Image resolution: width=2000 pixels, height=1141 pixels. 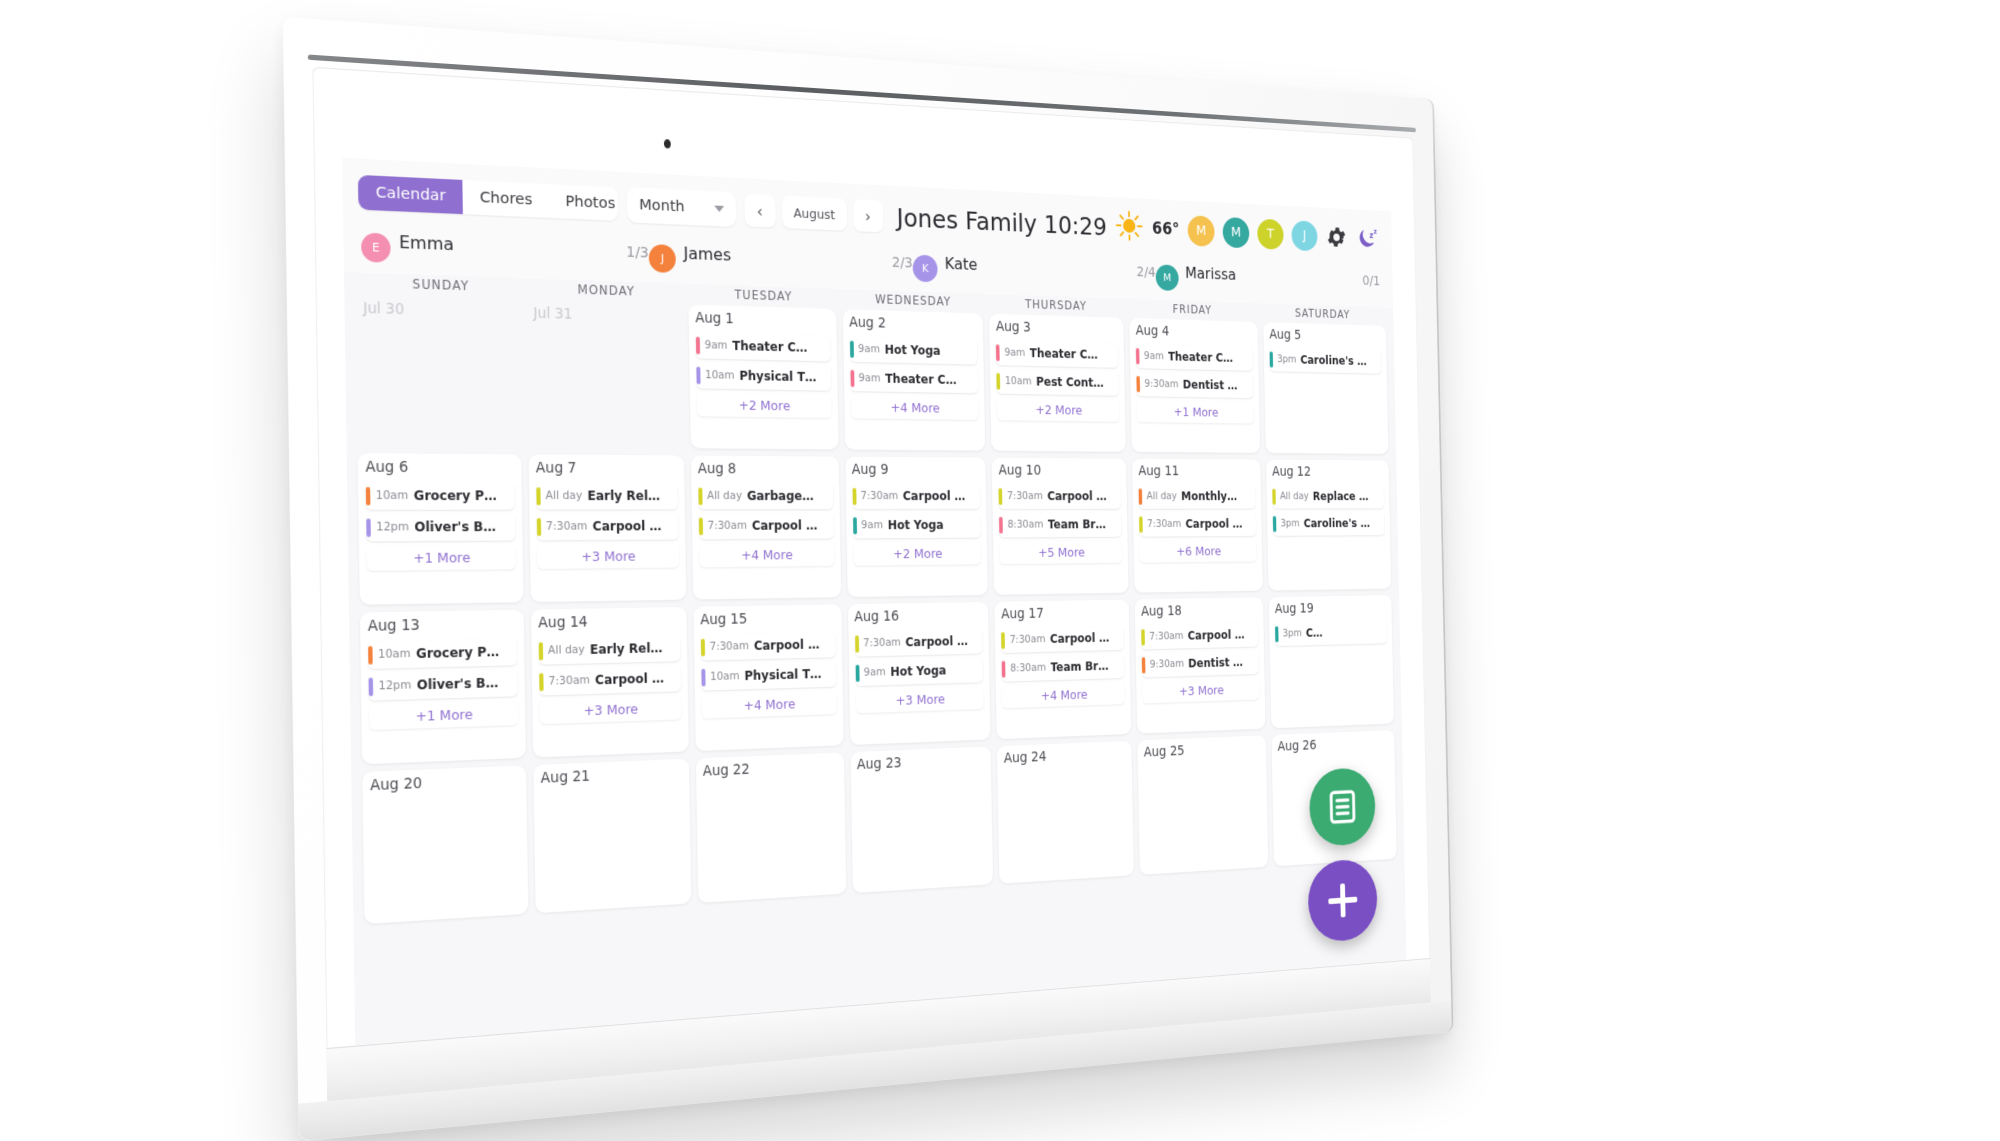 What do you see at coordinates (1035, 272) in the screenshot?
I see `member-kate: K Kate 2/4` at bounding box center [1035, 272].